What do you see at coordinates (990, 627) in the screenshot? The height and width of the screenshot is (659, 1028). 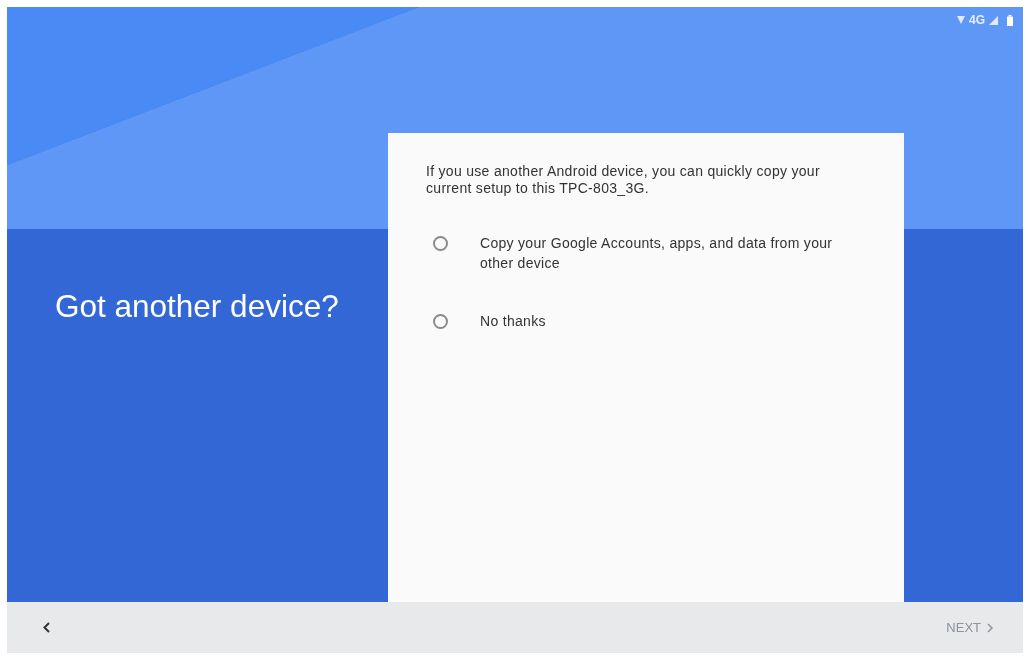 I see `chevron-right-icon` at bounding box center [990, 627].